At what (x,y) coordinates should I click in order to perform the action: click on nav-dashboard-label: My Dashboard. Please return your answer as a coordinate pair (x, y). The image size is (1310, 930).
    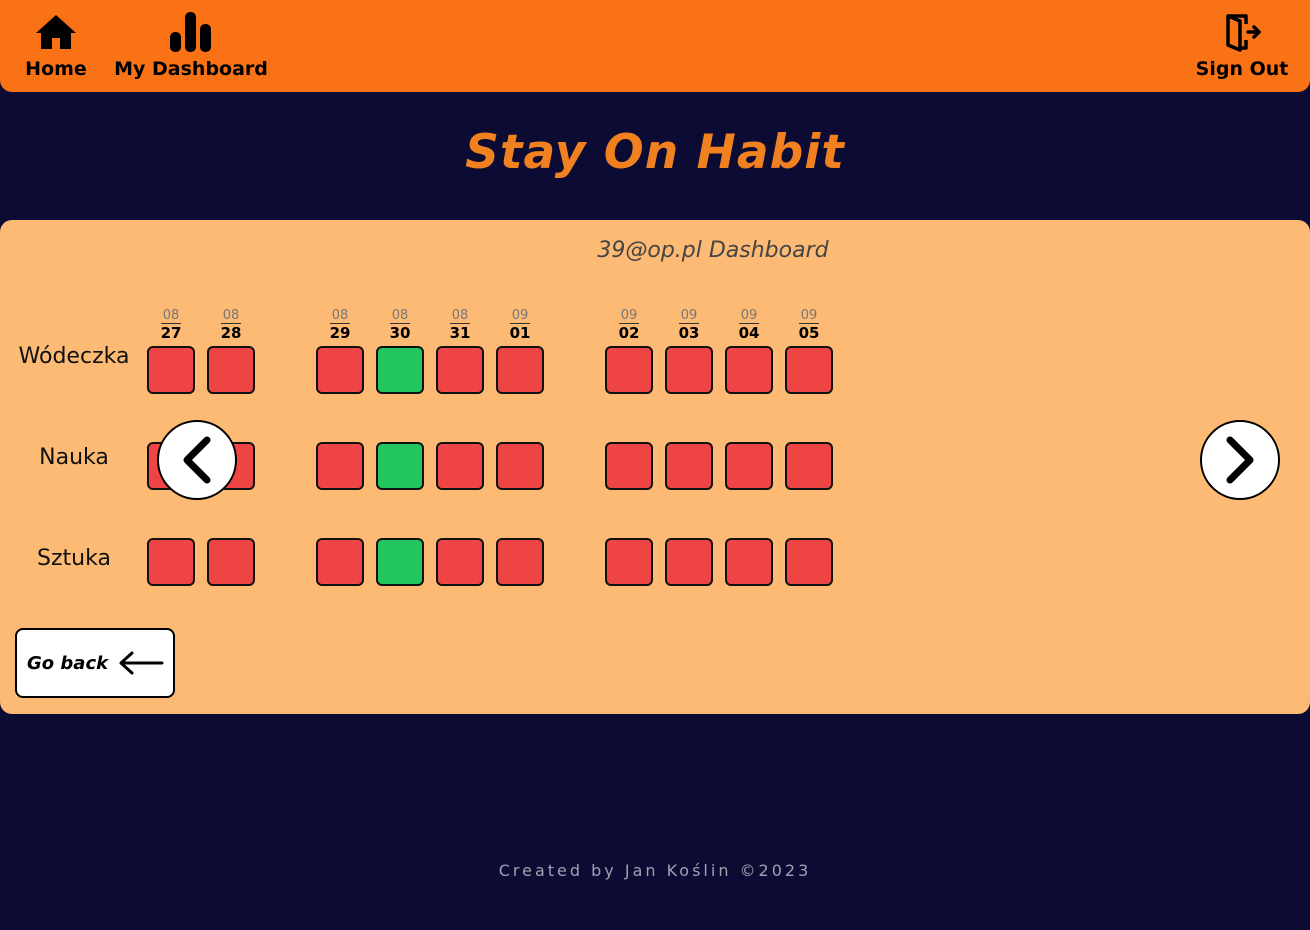
    Looking at the image, I should click on (191, 69).